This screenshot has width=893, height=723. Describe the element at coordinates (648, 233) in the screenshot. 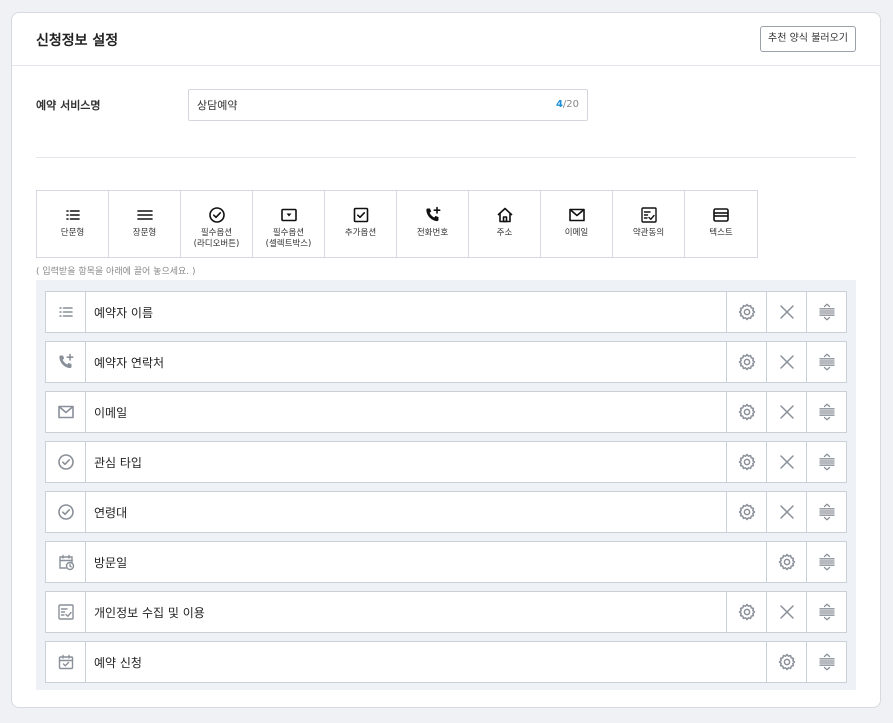

I see `palette-item-label: 약관동의` at that location.